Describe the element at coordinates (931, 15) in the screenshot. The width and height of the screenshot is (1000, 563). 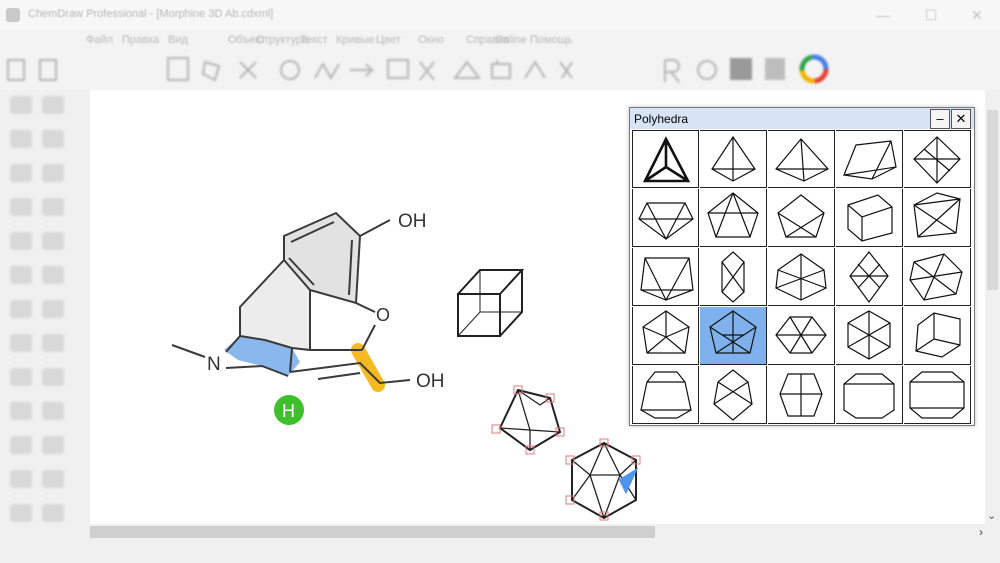
I see `maximize-button: ☐` at that location.